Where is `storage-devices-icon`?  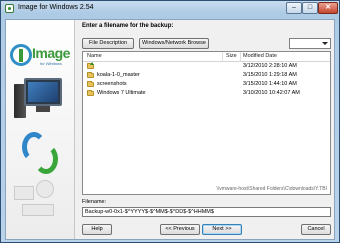 storage-devices-icon is located at coordinates (41, 199).